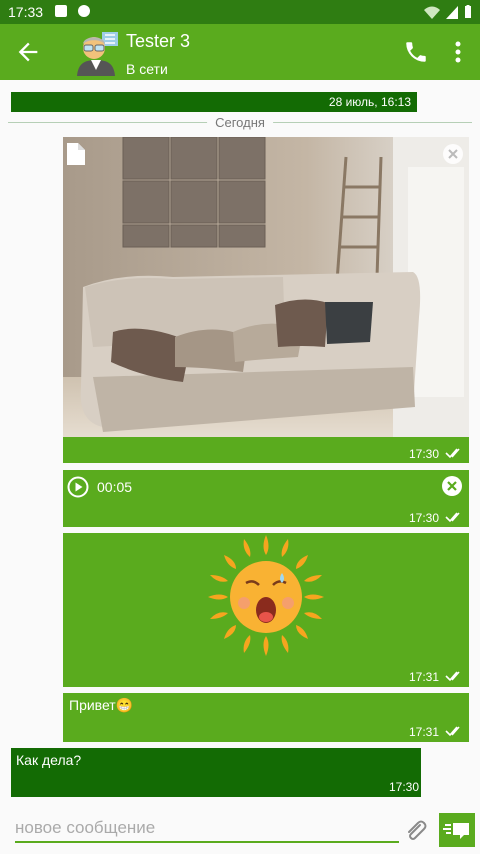 The height and width of the screenshot is (854, 480). What do you see at coordinates (432, 12) in the screenshot?
I see `wifi-icon` at bounding box center [432, 12].